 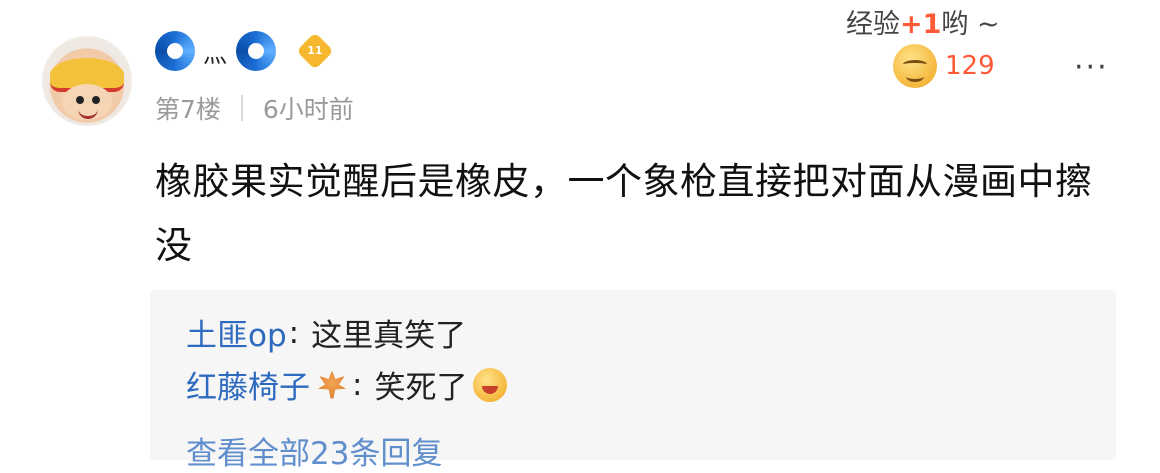 I want to click on reply-author: 红藤椅子, so click(x=248, y=384).